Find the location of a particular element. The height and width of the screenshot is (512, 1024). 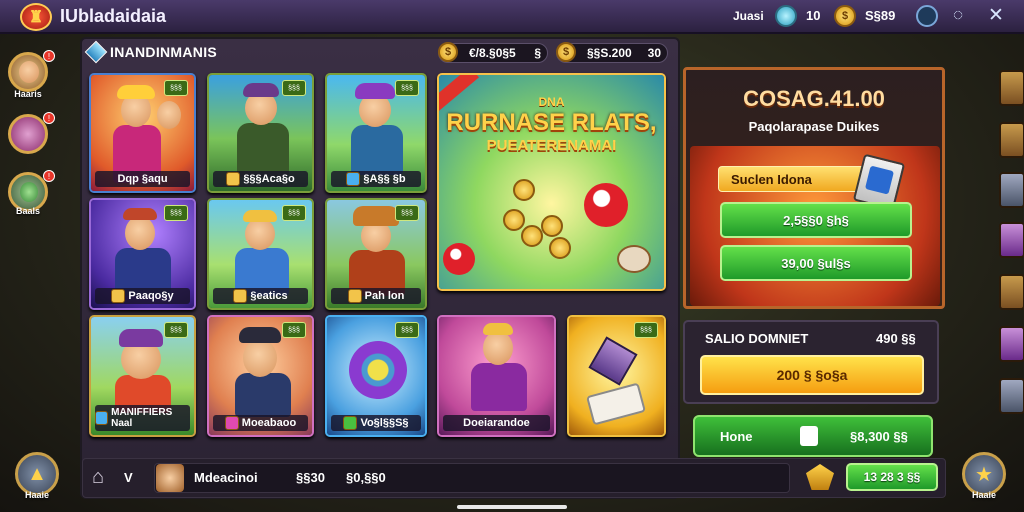

banner-line-1: DNA is located at coordinates (551, 102).